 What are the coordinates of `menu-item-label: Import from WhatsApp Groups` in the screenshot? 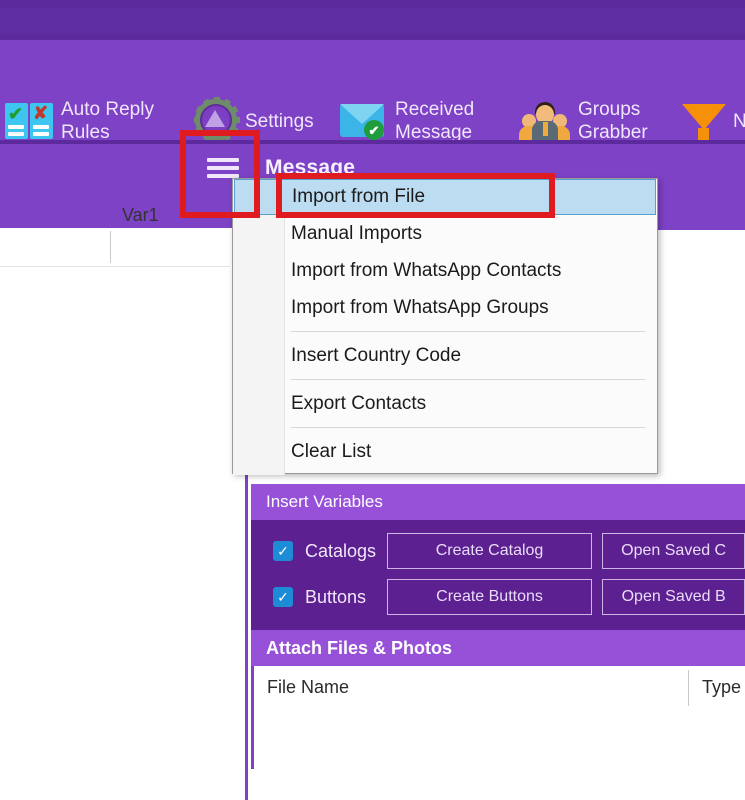 It's located at (420, 307).